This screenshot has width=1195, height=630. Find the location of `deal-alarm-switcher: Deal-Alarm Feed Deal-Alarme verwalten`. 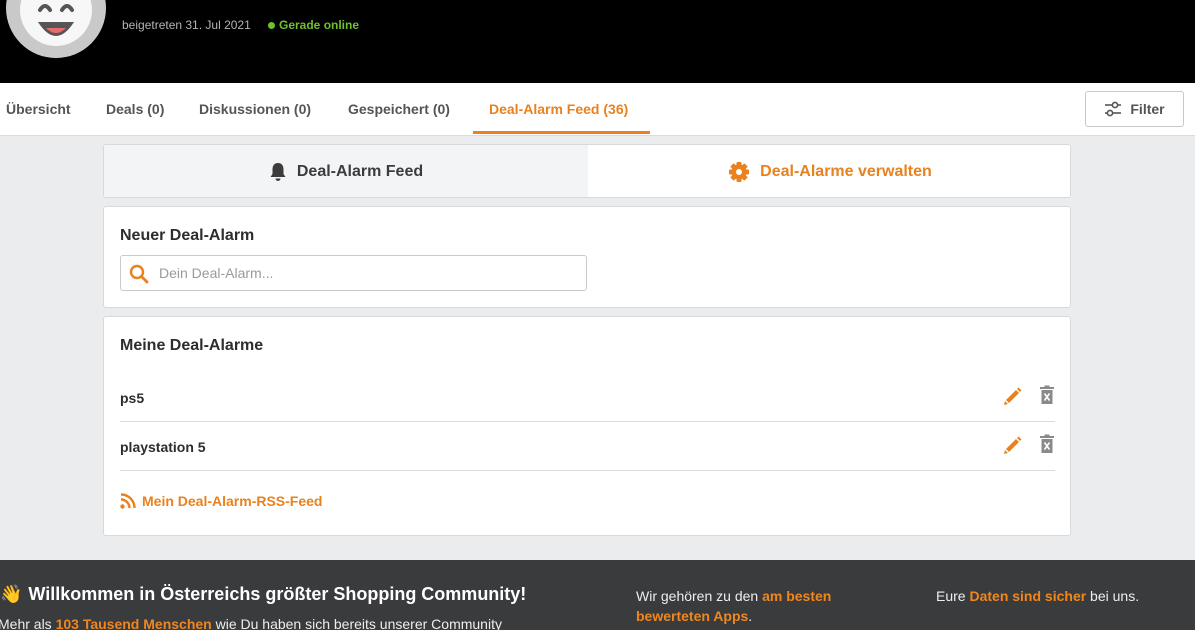

deal-alarm-switcher: Deal-Alarm Feed Deal-Alarme verwalten is located at coordinates (587, 171).